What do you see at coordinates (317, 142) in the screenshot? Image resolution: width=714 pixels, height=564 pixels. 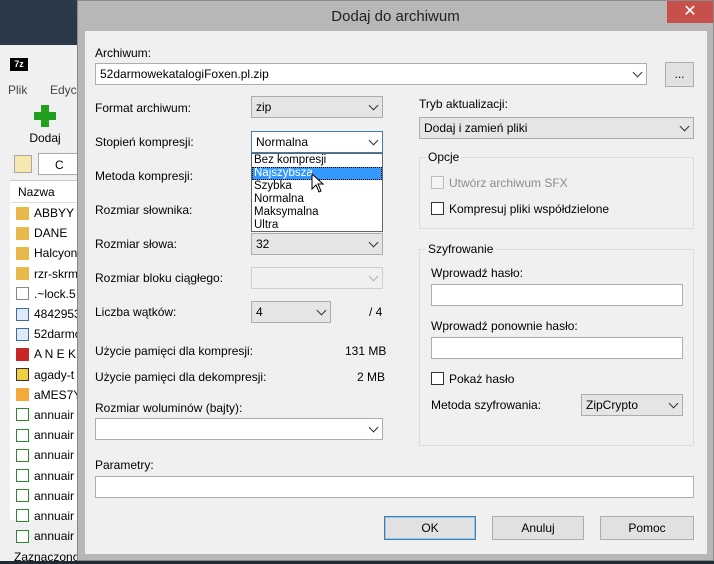 I see `compression-level-select: Normalna` at bounding box center [317, 142].